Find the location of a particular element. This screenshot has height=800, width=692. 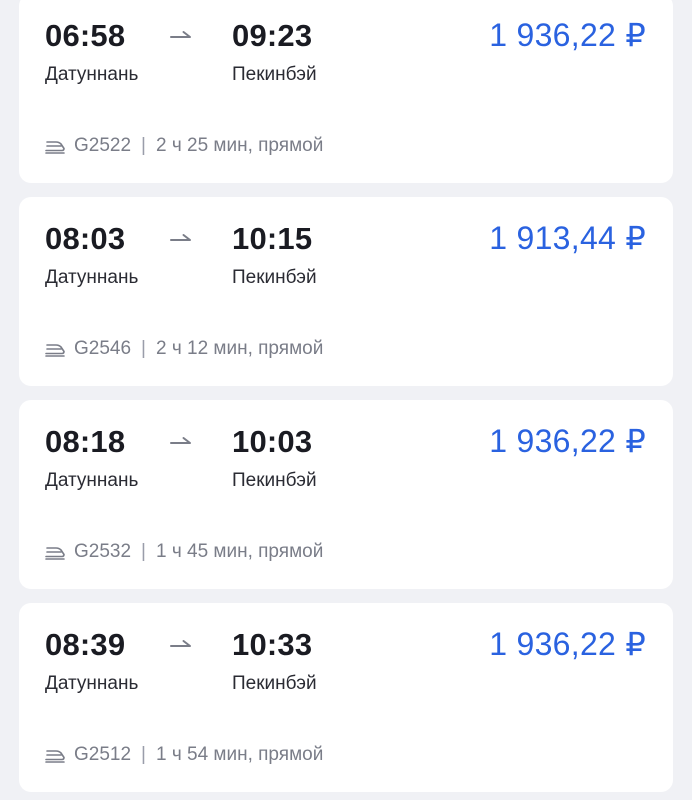

train-number: G2532 is located at coordinates (103, 551).